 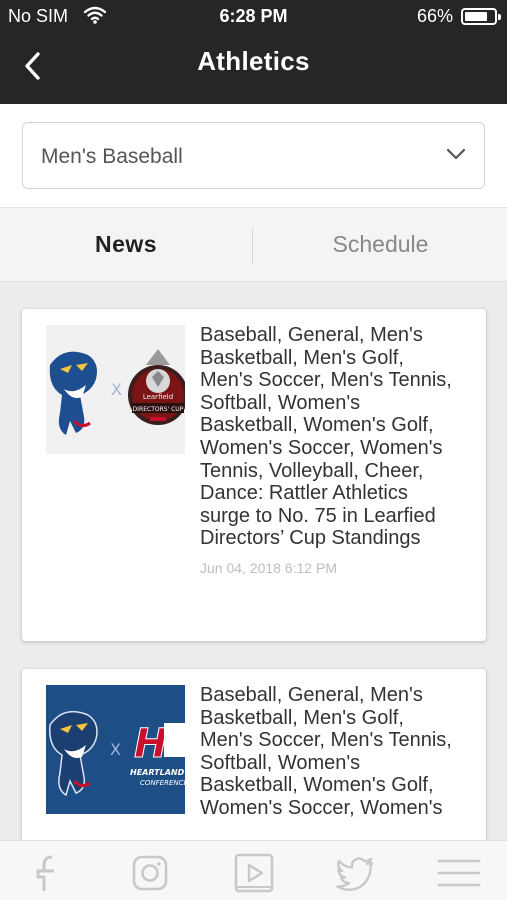 I want to click on news-date: Jun 04, 2018 6:12 PM, so click(x=268, y=567).